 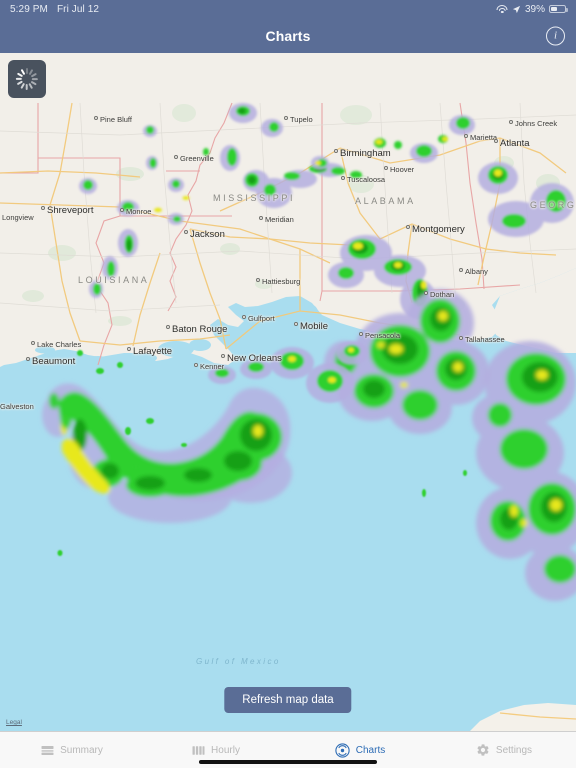 What do you see at coordinates (47, 750) in the screenshot?
I see `summary-list-icon` at bounding box center [47, 750].